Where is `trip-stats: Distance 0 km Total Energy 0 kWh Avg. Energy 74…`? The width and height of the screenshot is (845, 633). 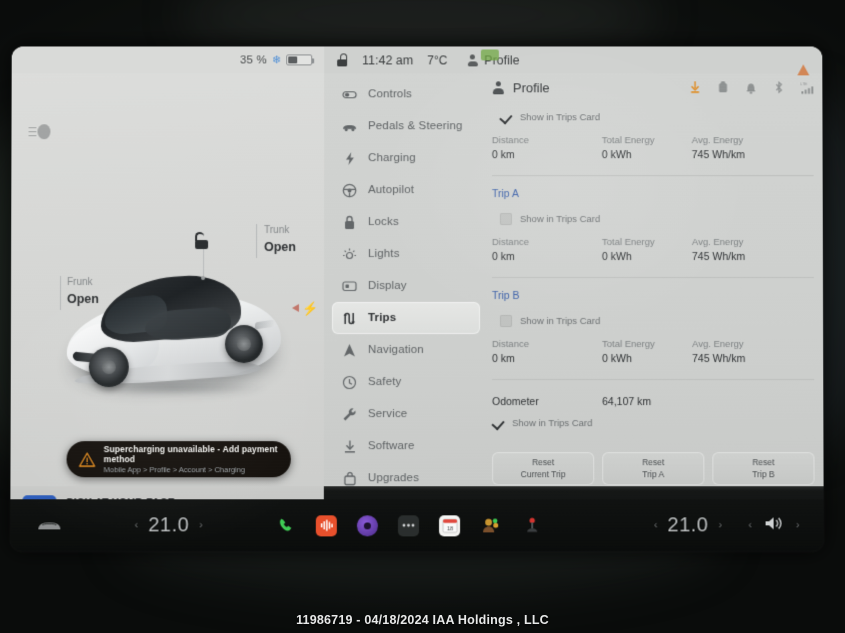 trip-stats: Distance 0 km Total Energy 0 kWh Avg. Energy 74… is located at coordinates (653, 148).